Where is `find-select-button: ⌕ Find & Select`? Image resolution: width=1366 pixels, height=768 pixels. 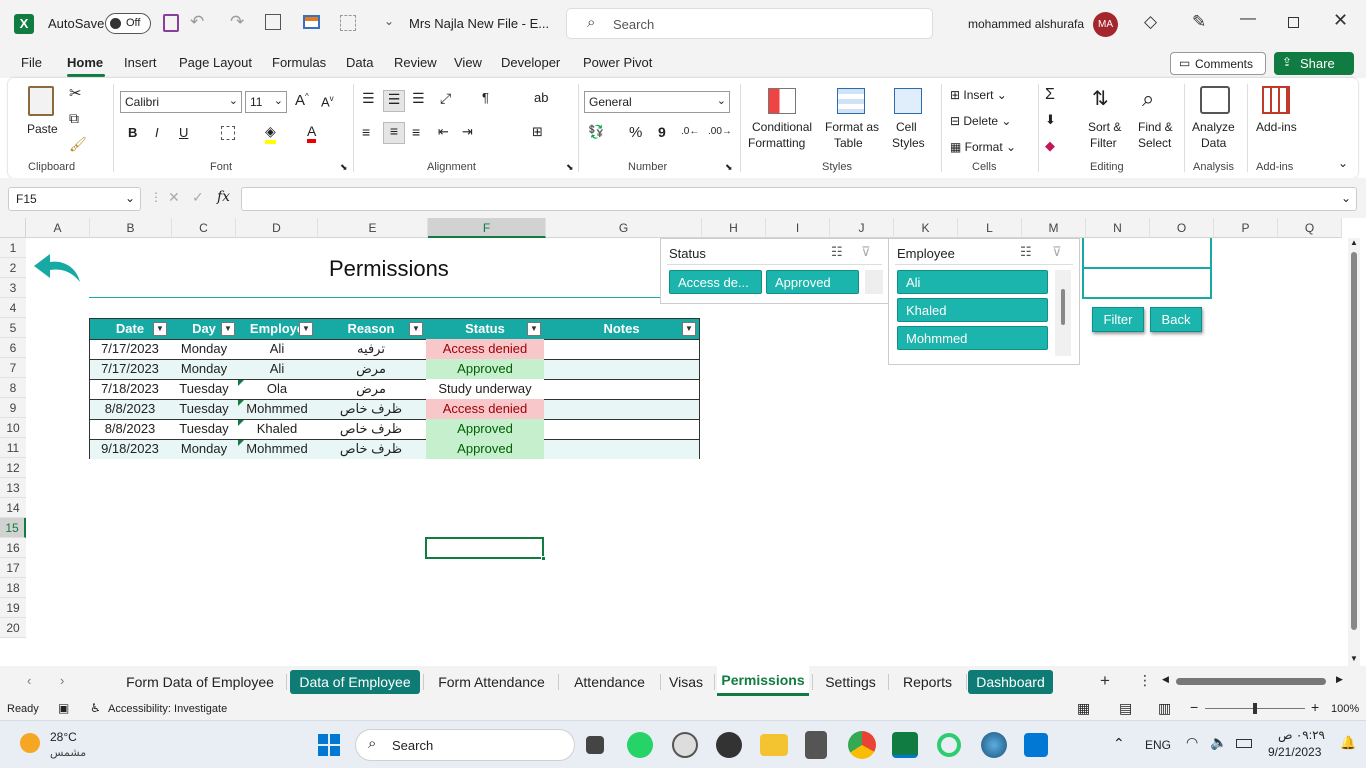
find-select-button: ⌕ Find & Select is located at coordinates (1158, 121).